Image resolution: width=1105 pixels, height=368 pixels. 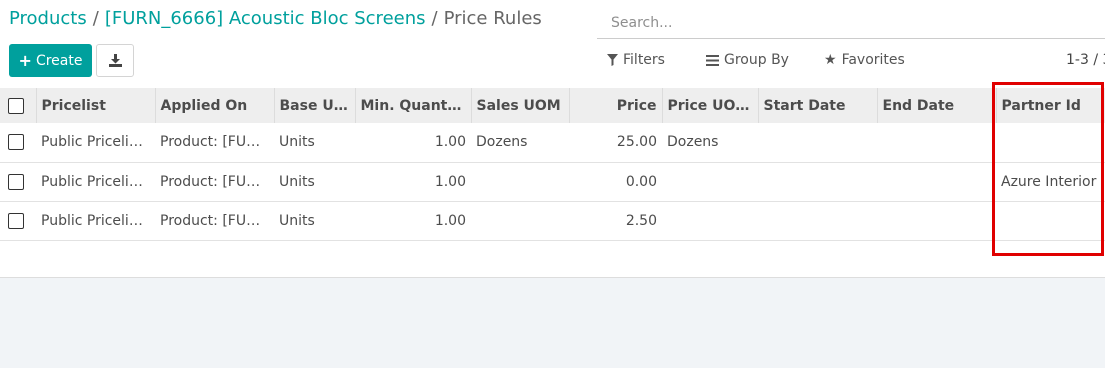 I want to click on breadcrumb-product: [FURN_6666] Acoustic Bloc Screens, so click(x=265, y=18).